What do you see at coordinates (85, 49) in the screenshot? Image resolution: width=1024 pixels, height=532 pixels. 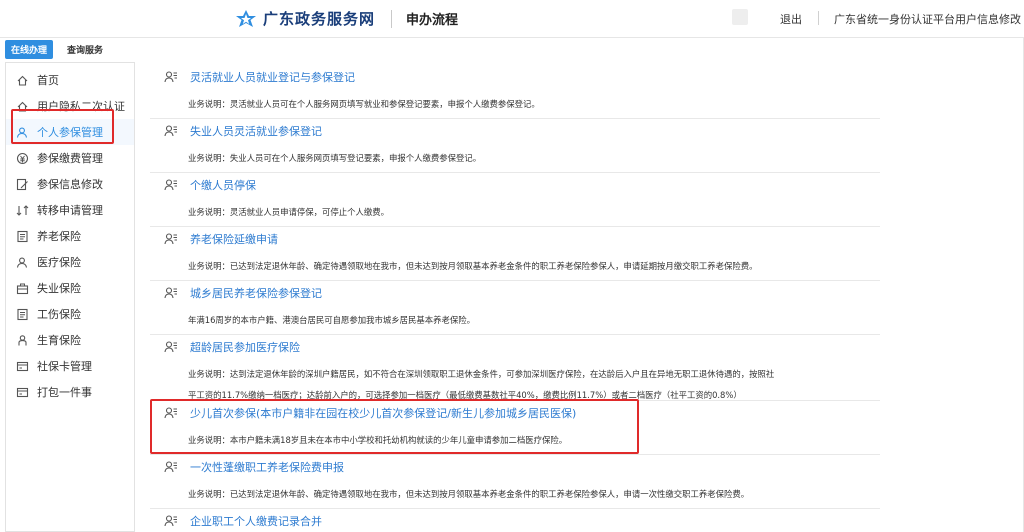 I see `tab-query: 查询服务` at bounding box center [85, 49].